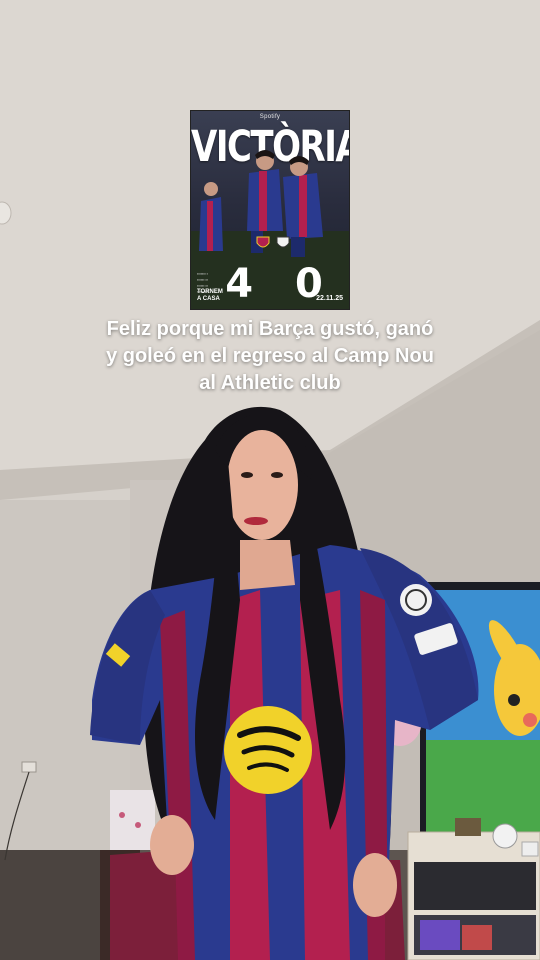  Describe the element at coordinates (270, 329) in the screenshot. I see `caption-line-1: Feliz porque mi Barça gustó, ganó` at that location.